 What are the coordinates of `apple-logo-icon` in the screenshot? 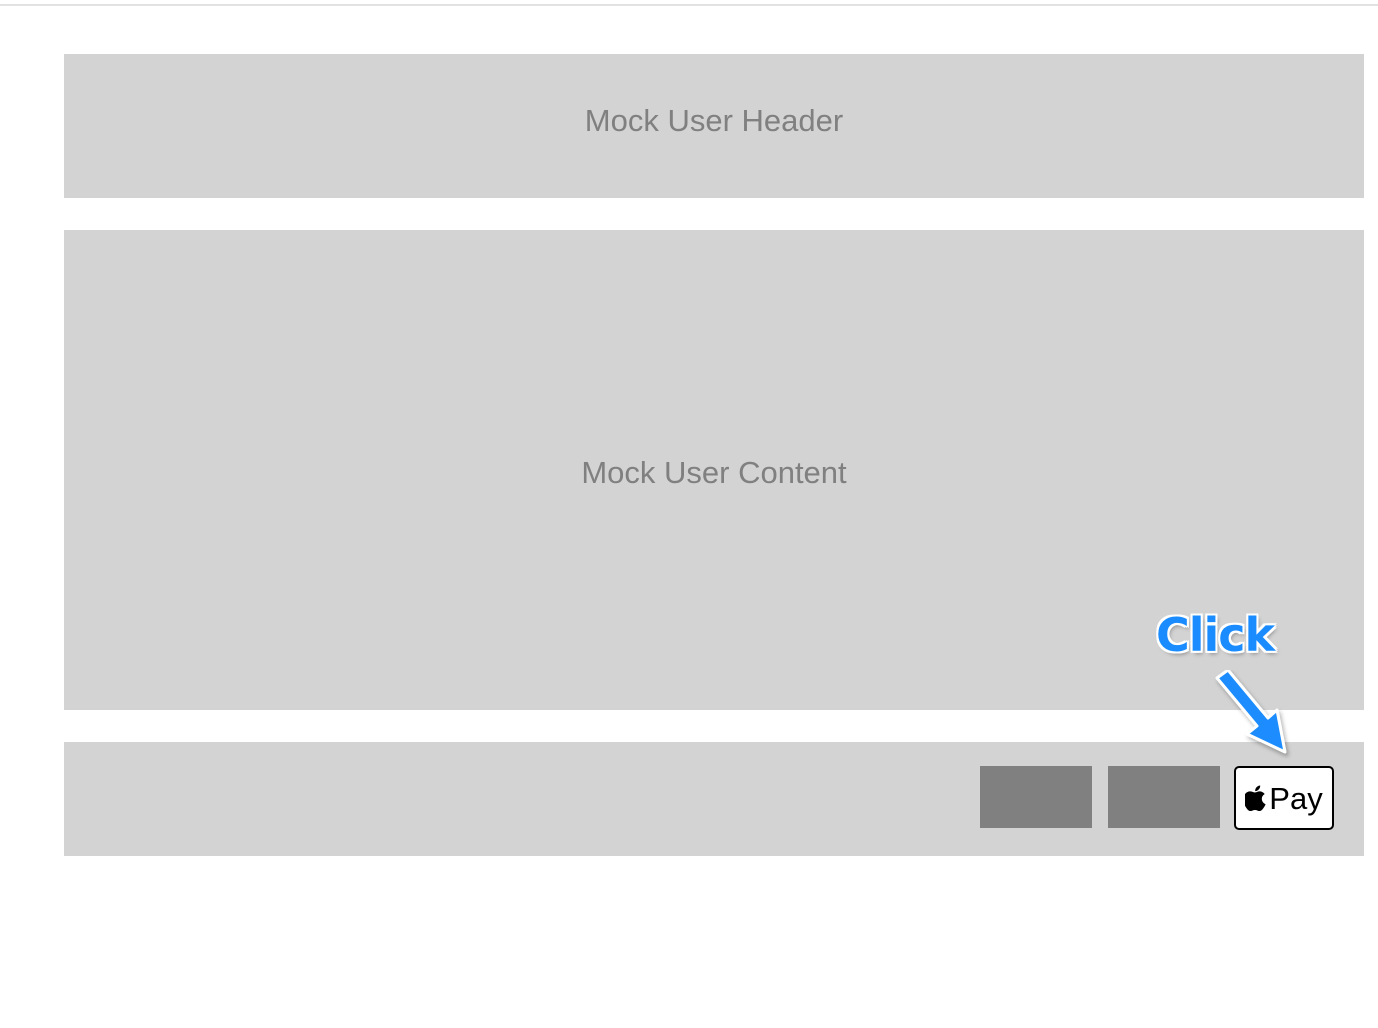 It's located at (1256, 798).